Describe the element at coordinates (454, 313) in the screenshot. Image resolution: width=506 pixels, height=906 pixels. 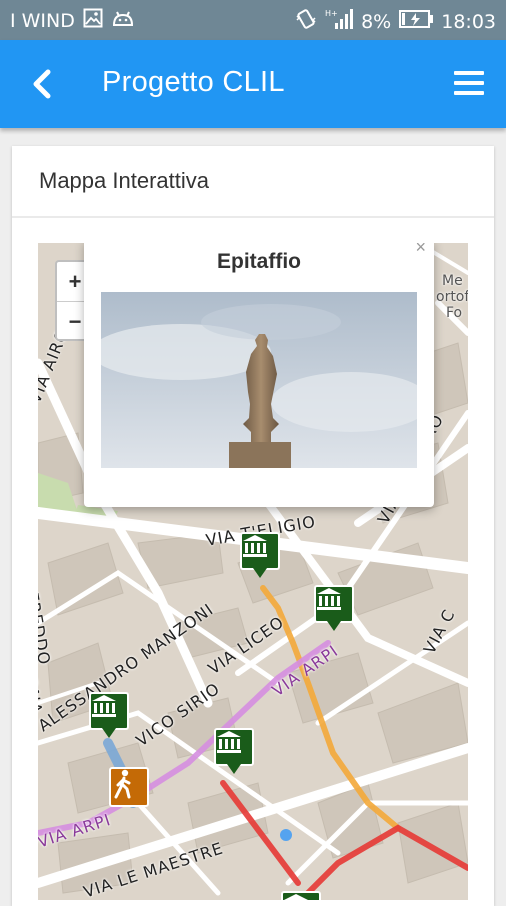
I see `poi-label: Fo` at that location.